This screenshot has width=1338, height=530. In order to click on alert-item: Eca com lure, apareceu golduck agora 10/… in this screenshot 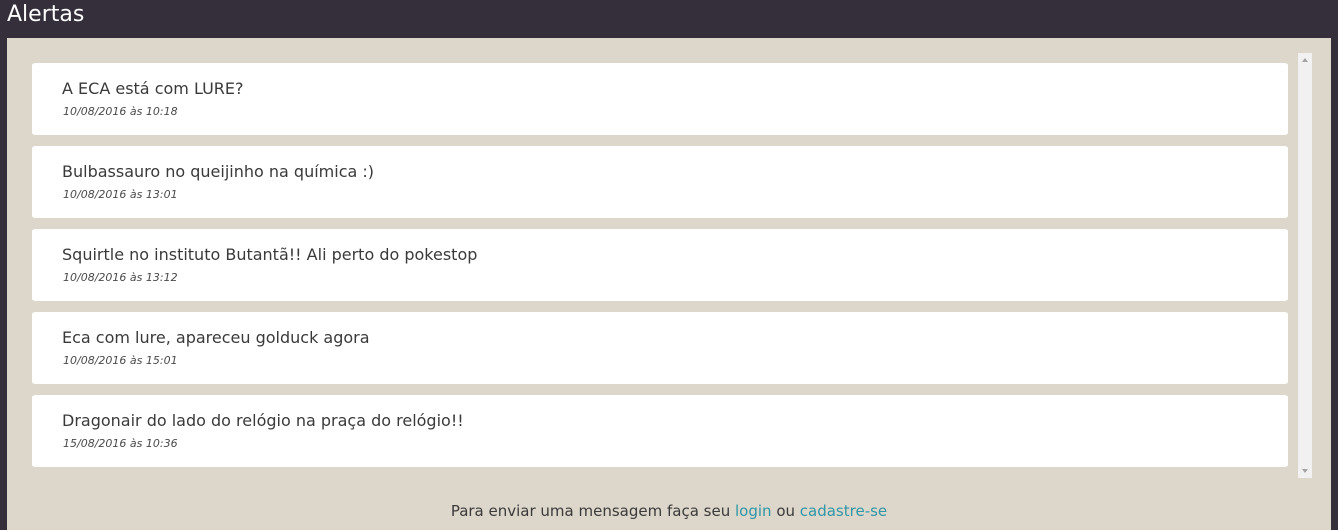, I will do `click(660, 348)`.